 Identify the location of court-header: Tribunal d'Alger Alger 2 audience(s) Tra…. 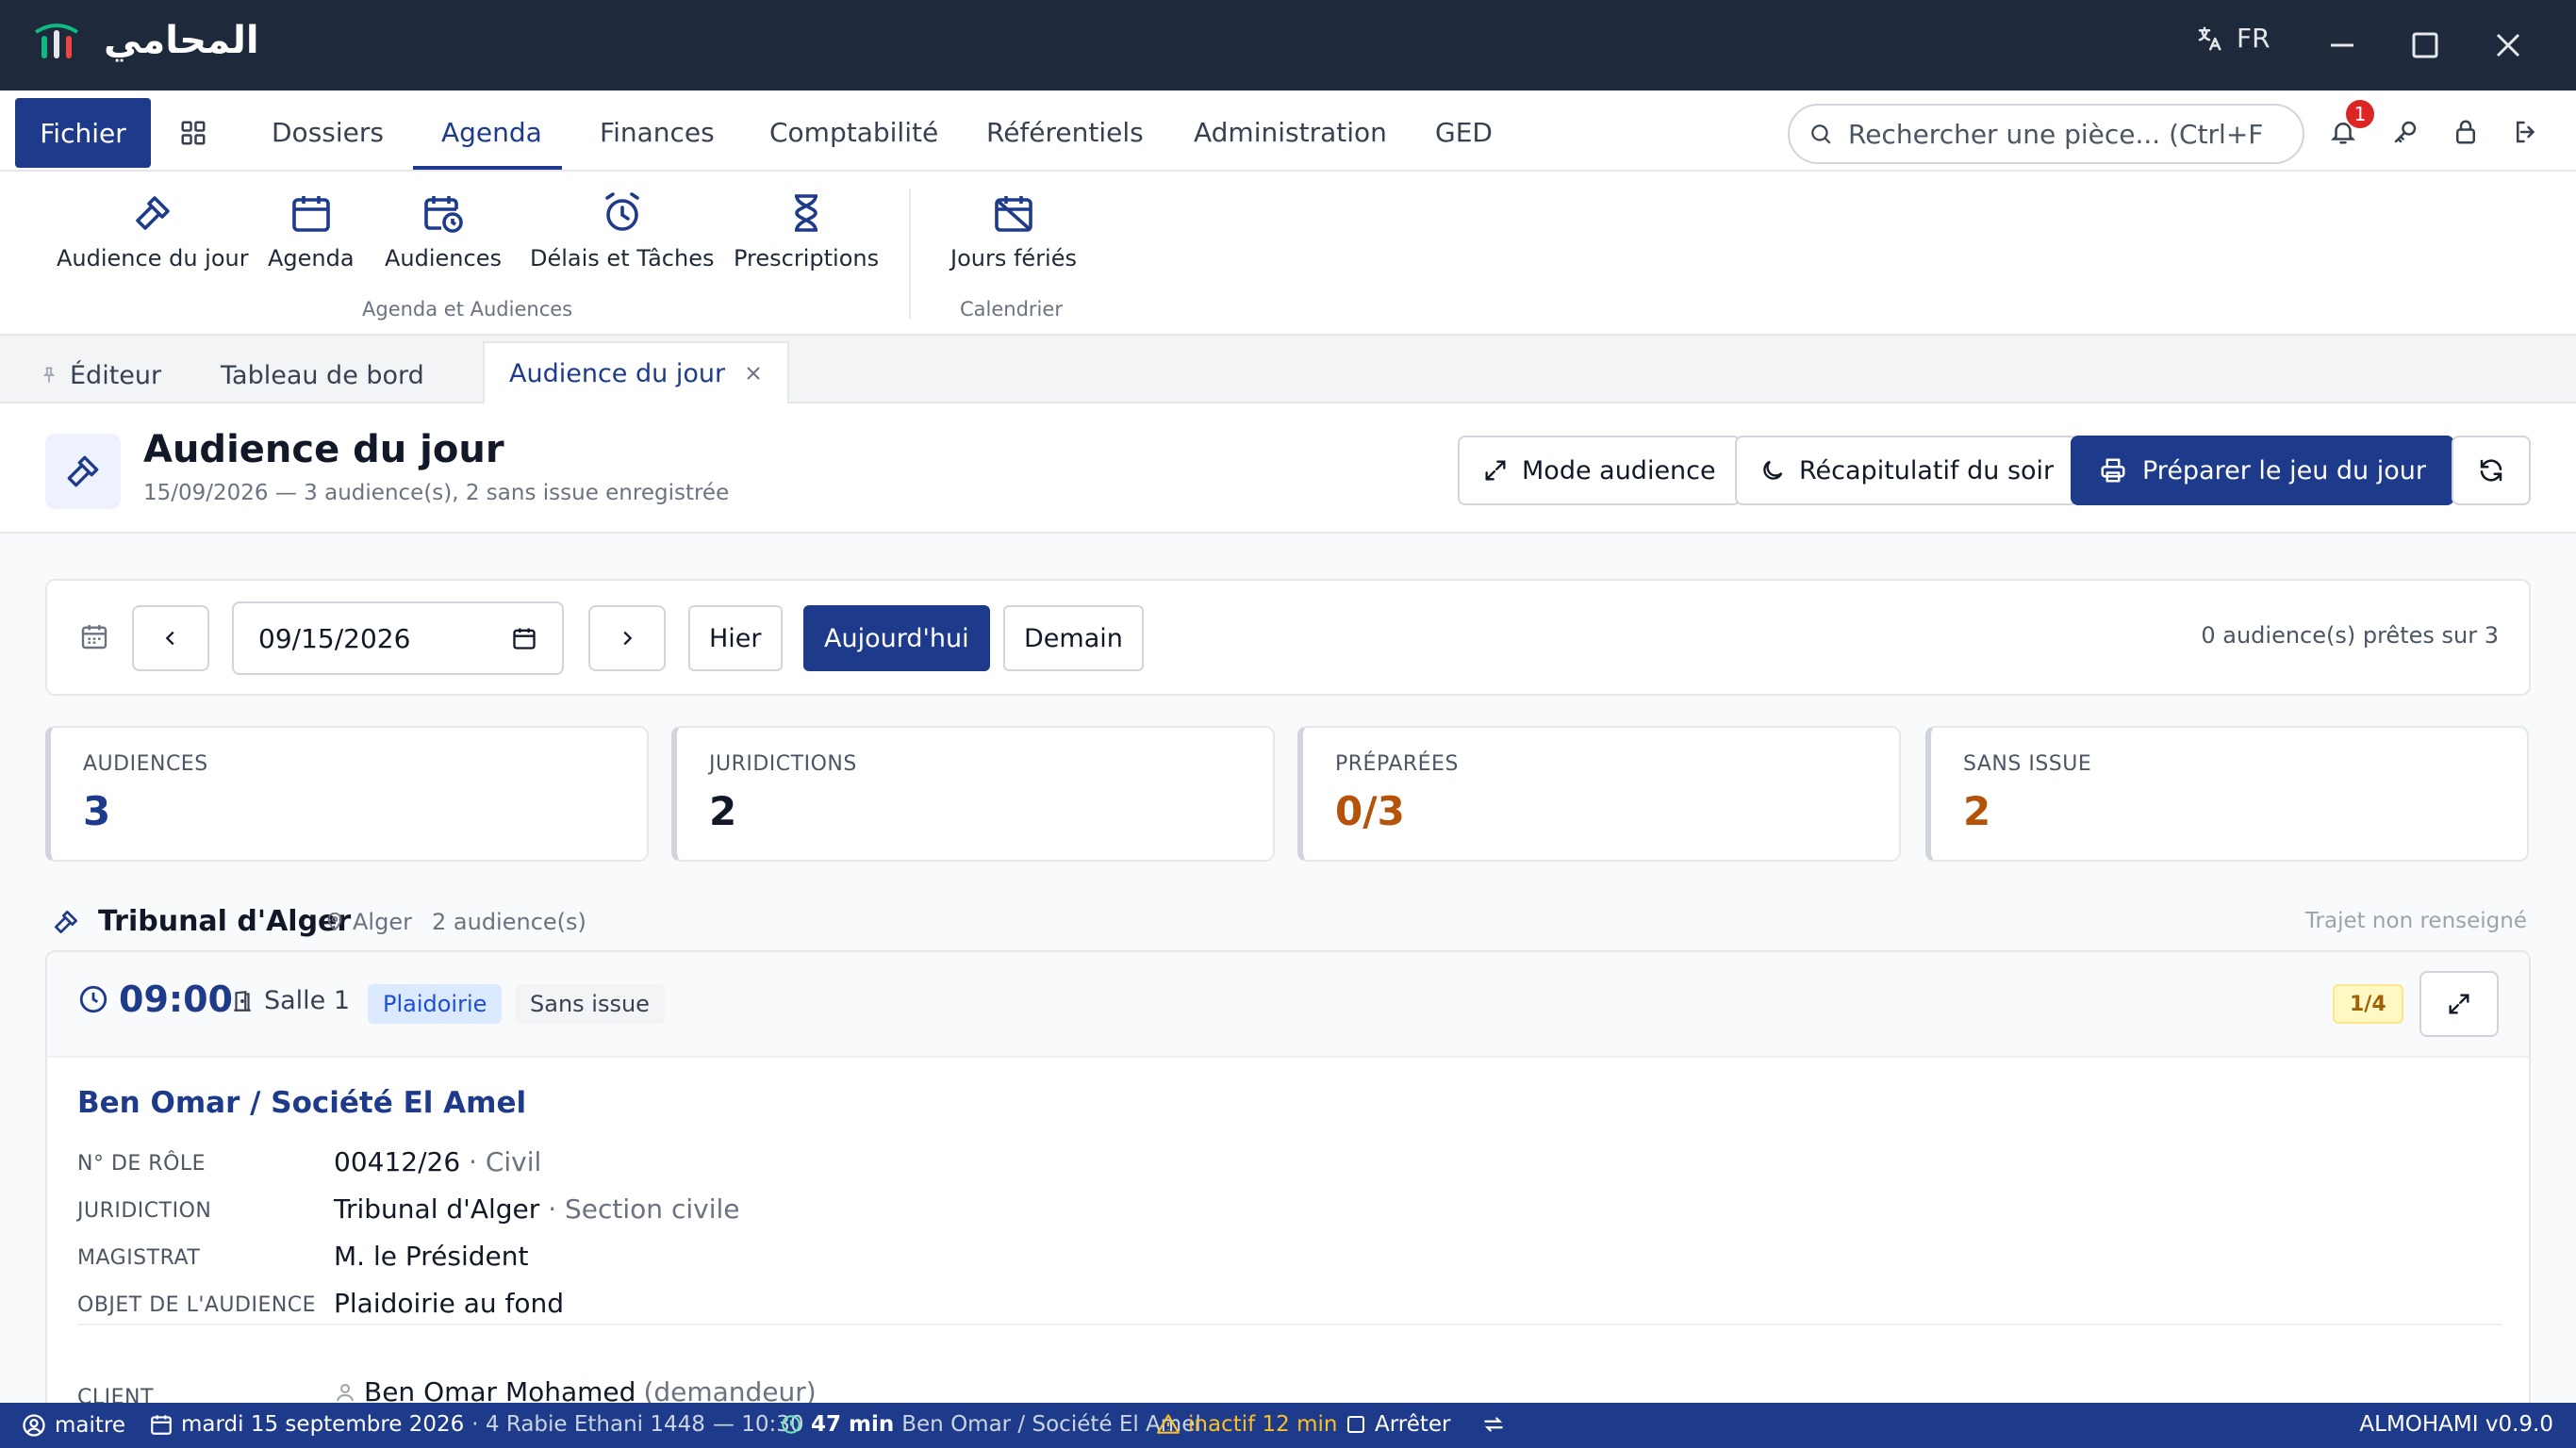
(1288, 922).